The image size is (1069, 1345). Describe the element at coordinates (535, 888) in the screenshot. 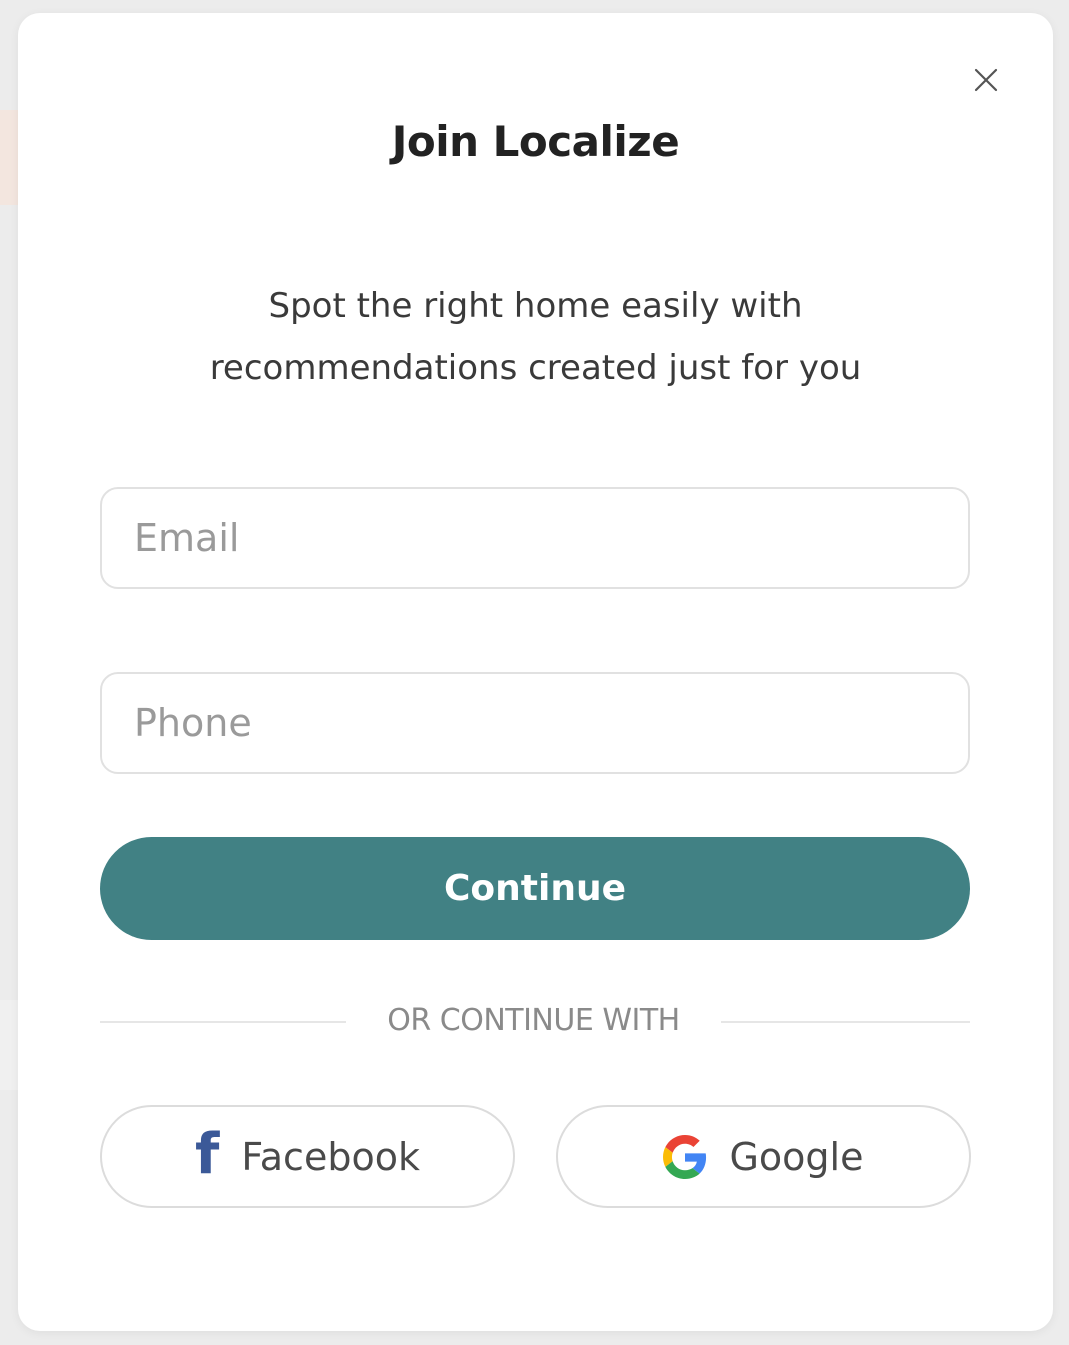

I see `continue-button: Continue` at that location.